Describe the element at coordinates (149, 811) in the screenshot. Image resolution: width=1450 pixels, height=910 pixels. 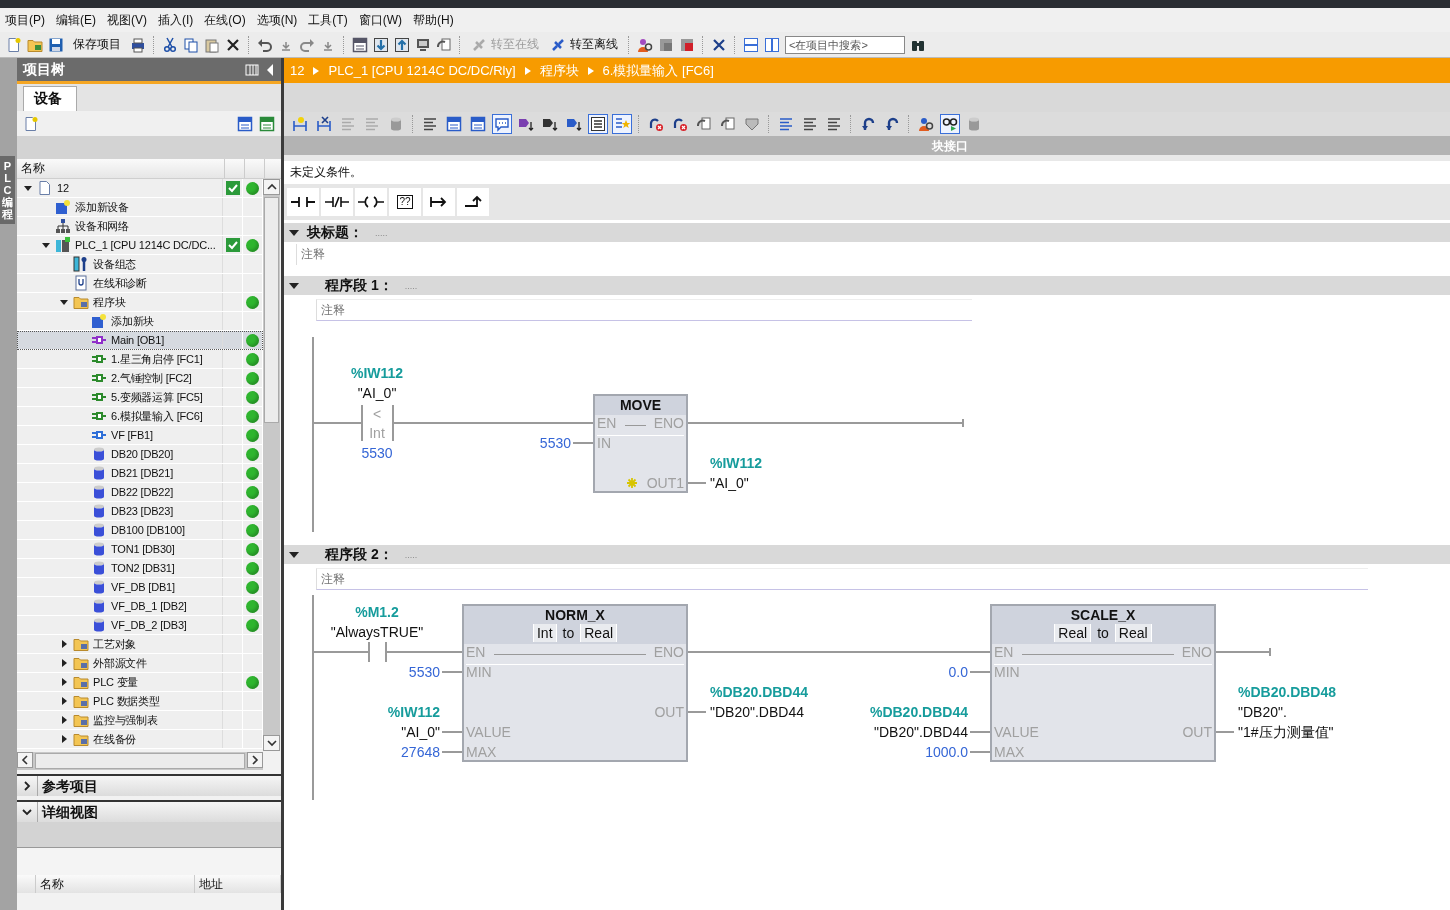
I see `section-header: 详细视图` at that location.